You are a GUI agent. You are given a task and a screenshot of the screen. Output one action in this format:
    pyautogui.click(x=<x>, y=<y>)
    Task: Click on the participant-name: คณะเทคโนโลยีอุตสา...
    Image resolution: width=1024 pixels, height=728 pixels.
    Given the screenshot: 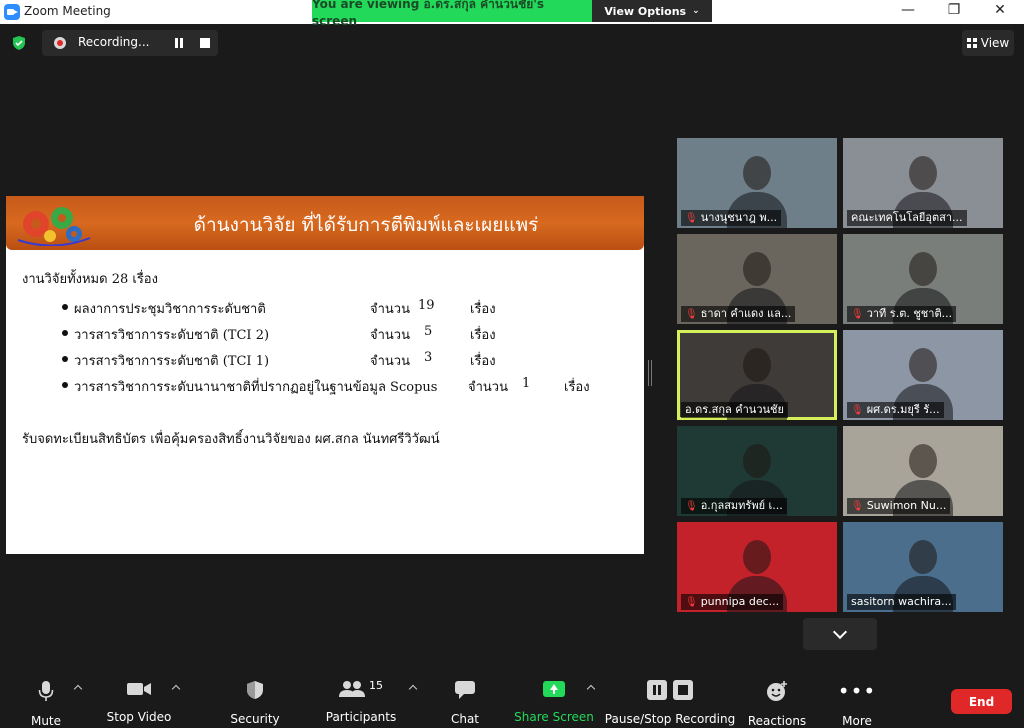 What is the action you would take?
    pyautogui.click(x=907, y=218)
    